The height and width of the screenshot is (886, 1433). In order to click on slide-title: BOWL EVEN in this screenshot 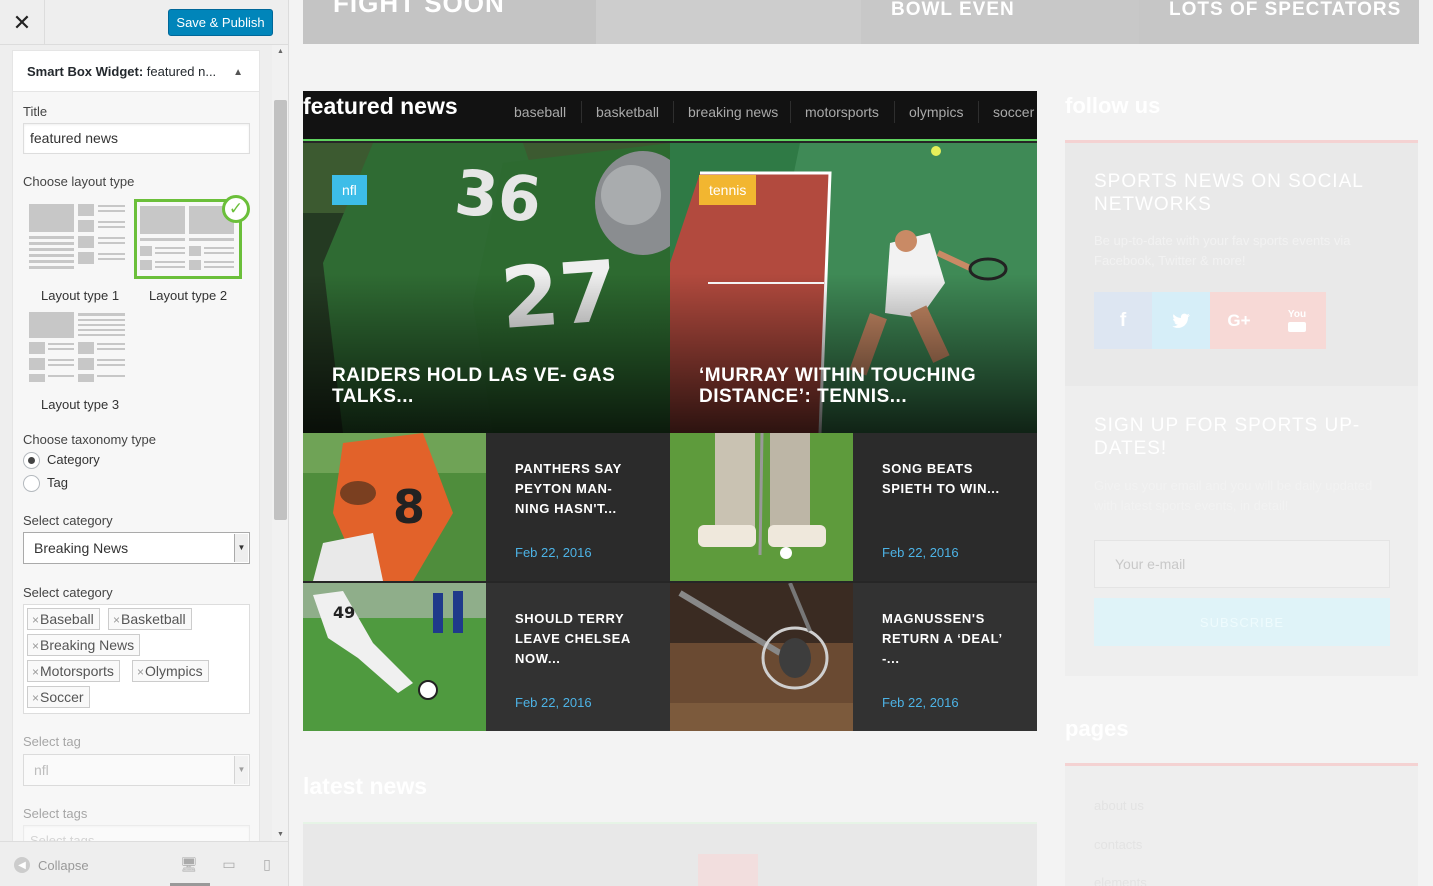, I will do `click(953, 10)`.